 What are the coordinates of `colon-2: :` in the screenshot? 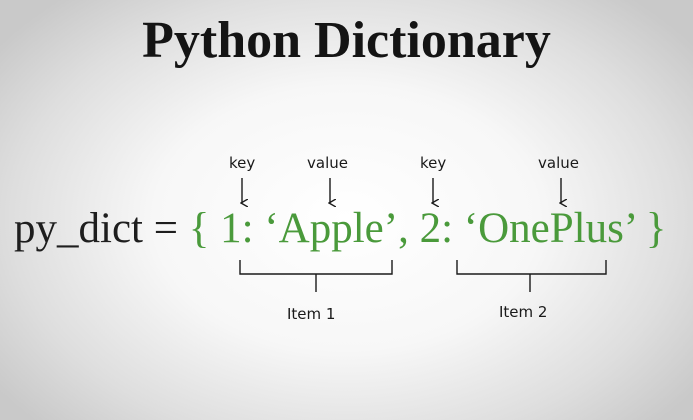 It's located at (447, 228).